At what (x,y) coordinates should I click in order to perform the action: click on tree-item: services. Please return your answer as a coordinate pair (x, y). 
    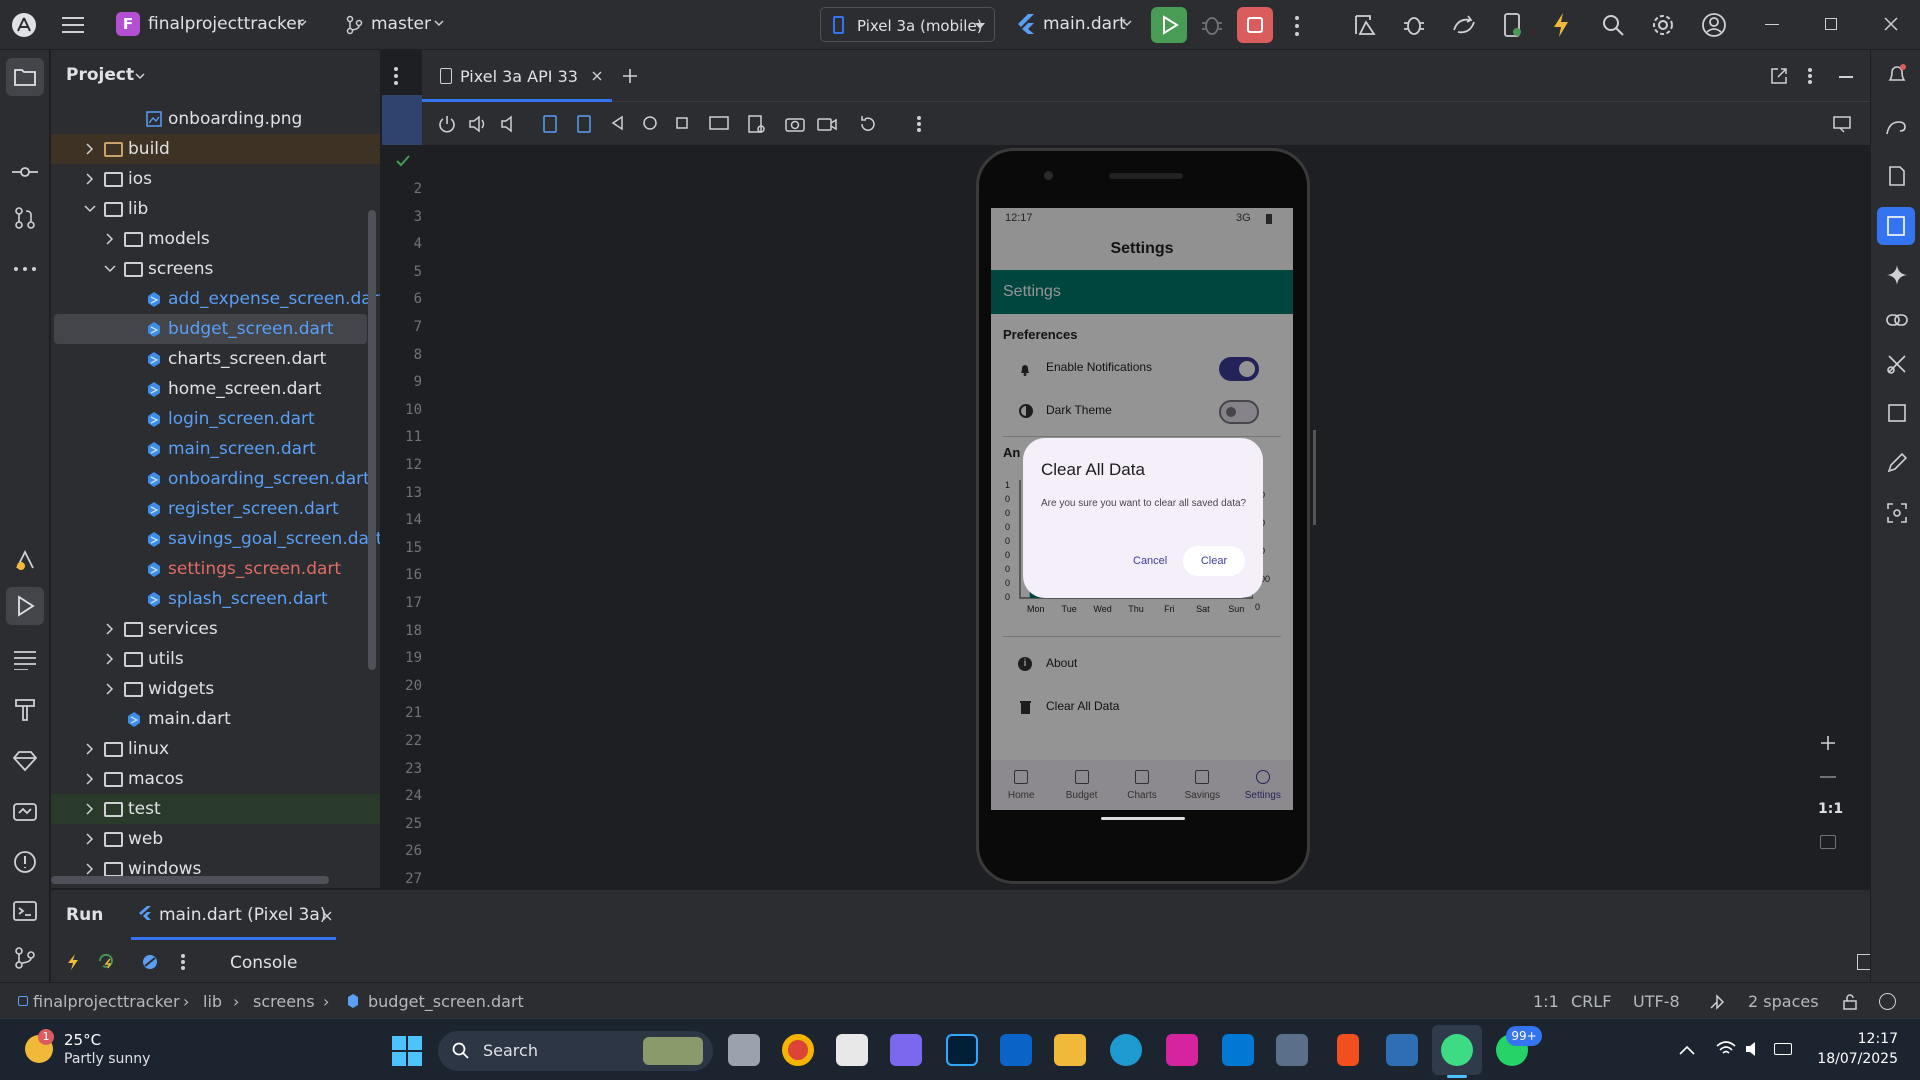
    Looking at the image, I should click on (215, 629).